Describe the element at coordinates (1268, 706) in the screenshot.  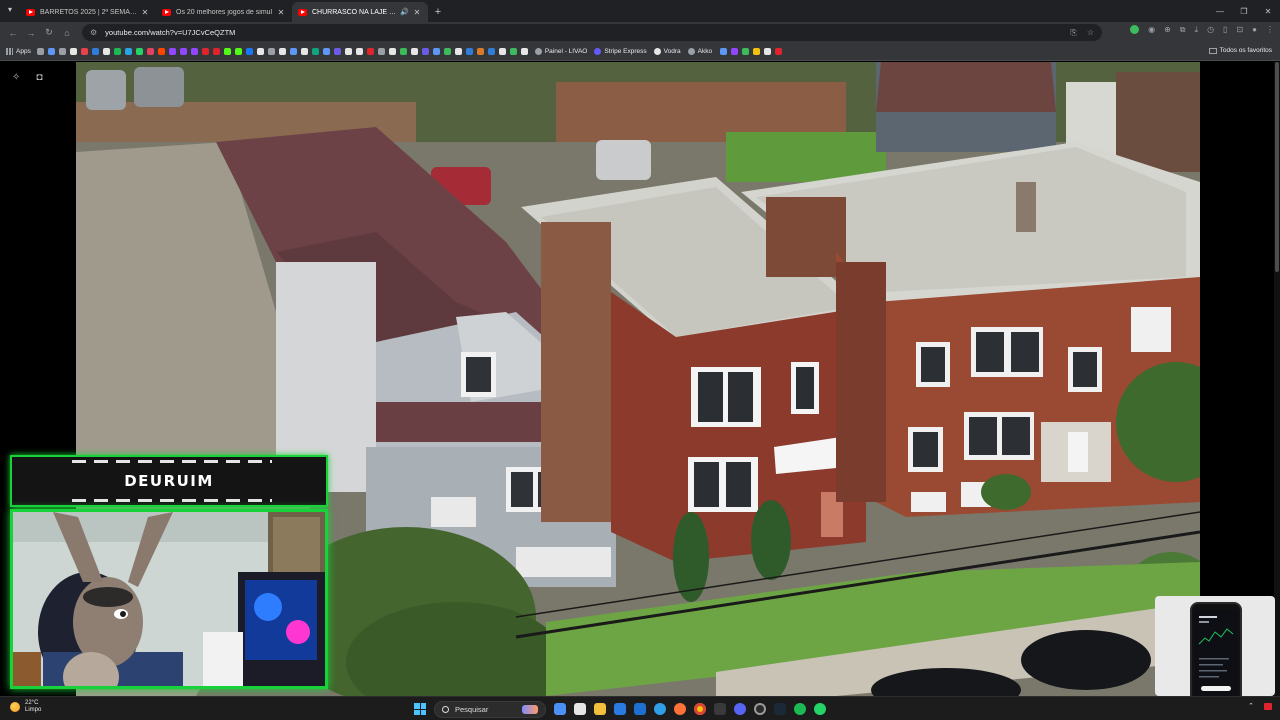
I see `recording-icon` at that location.